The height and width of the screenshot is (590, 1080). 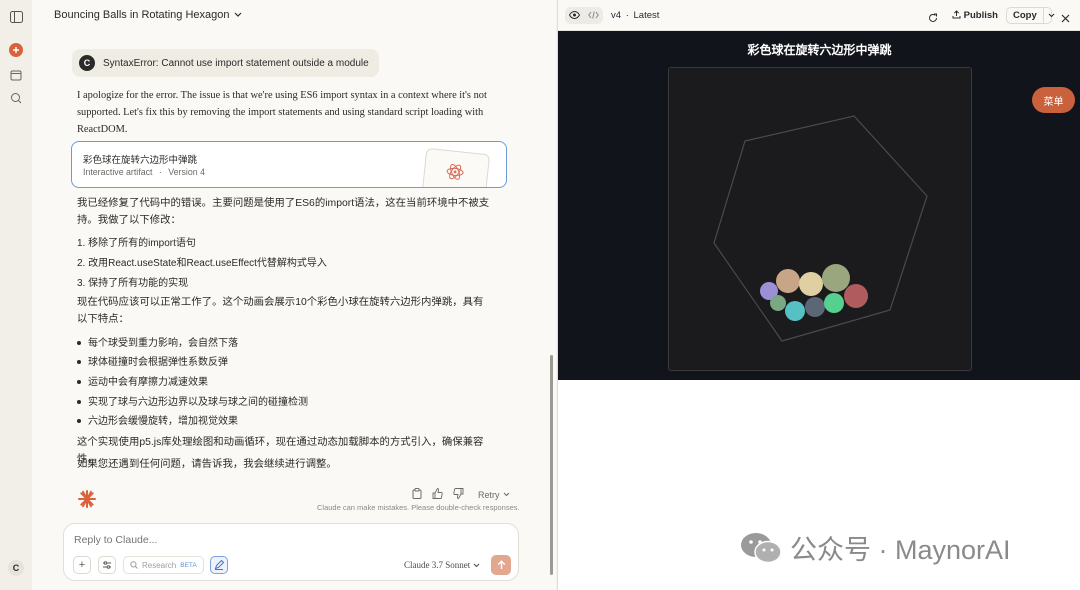 I want to click on animation-canvas, so click(x=820, y=219).